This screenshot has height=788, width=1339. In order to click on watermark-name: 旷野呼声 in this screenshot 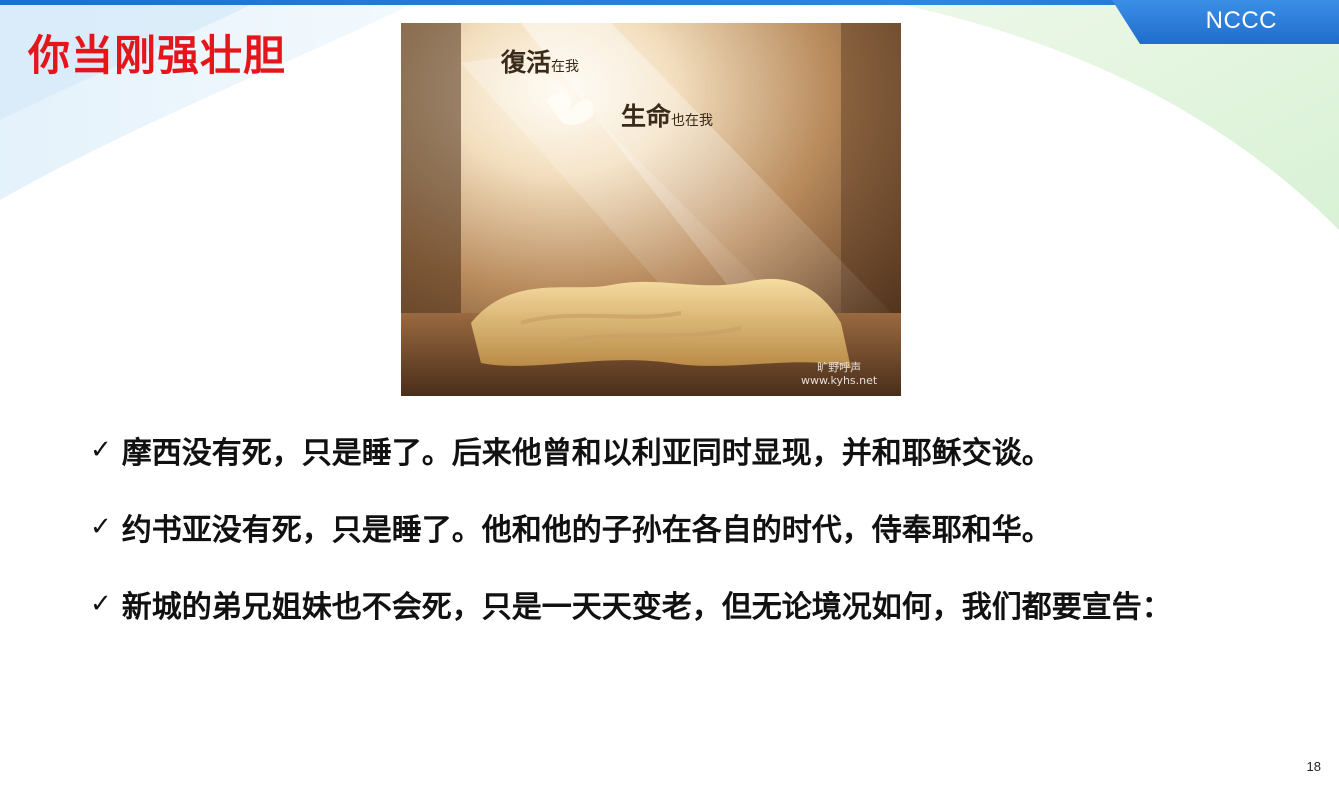, I will do `click(839, 367)`.